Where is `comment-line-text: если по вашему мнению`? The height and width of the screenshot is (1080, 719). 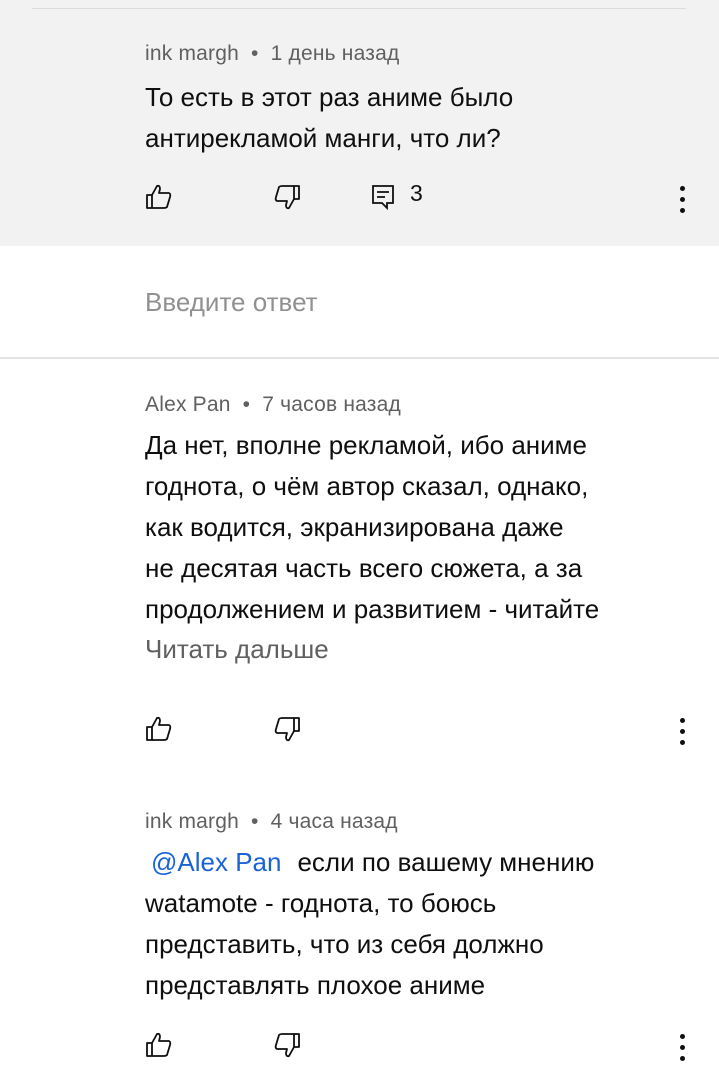
comment-line-text: если по вашему мнению is located at coordinates (446, 862).